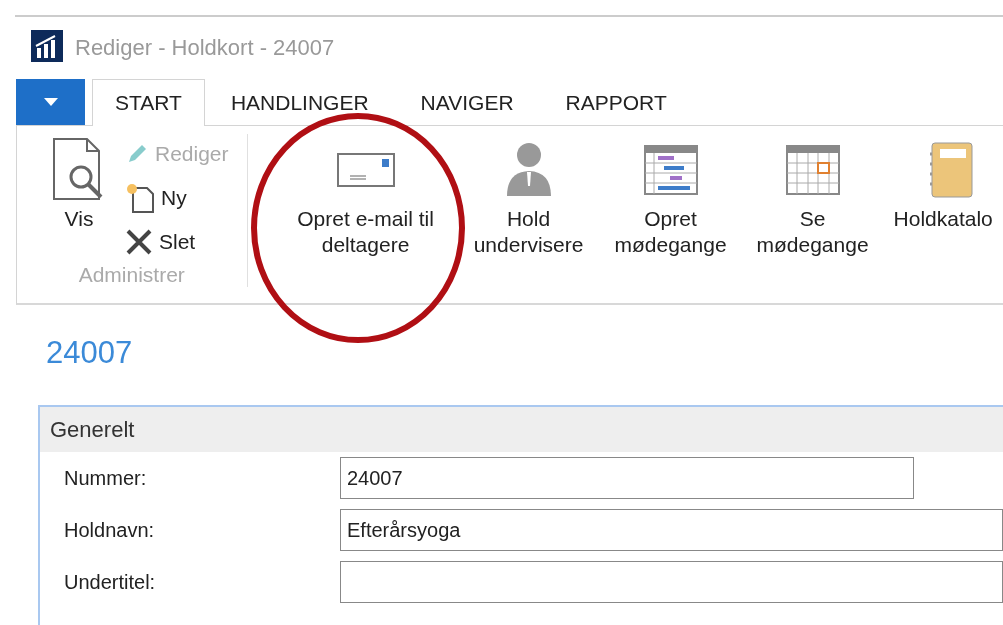  What do you see at coordinates (521, 429) in the screenshot?
I see `section-header: Generelt` at bounding box center [521, 429].